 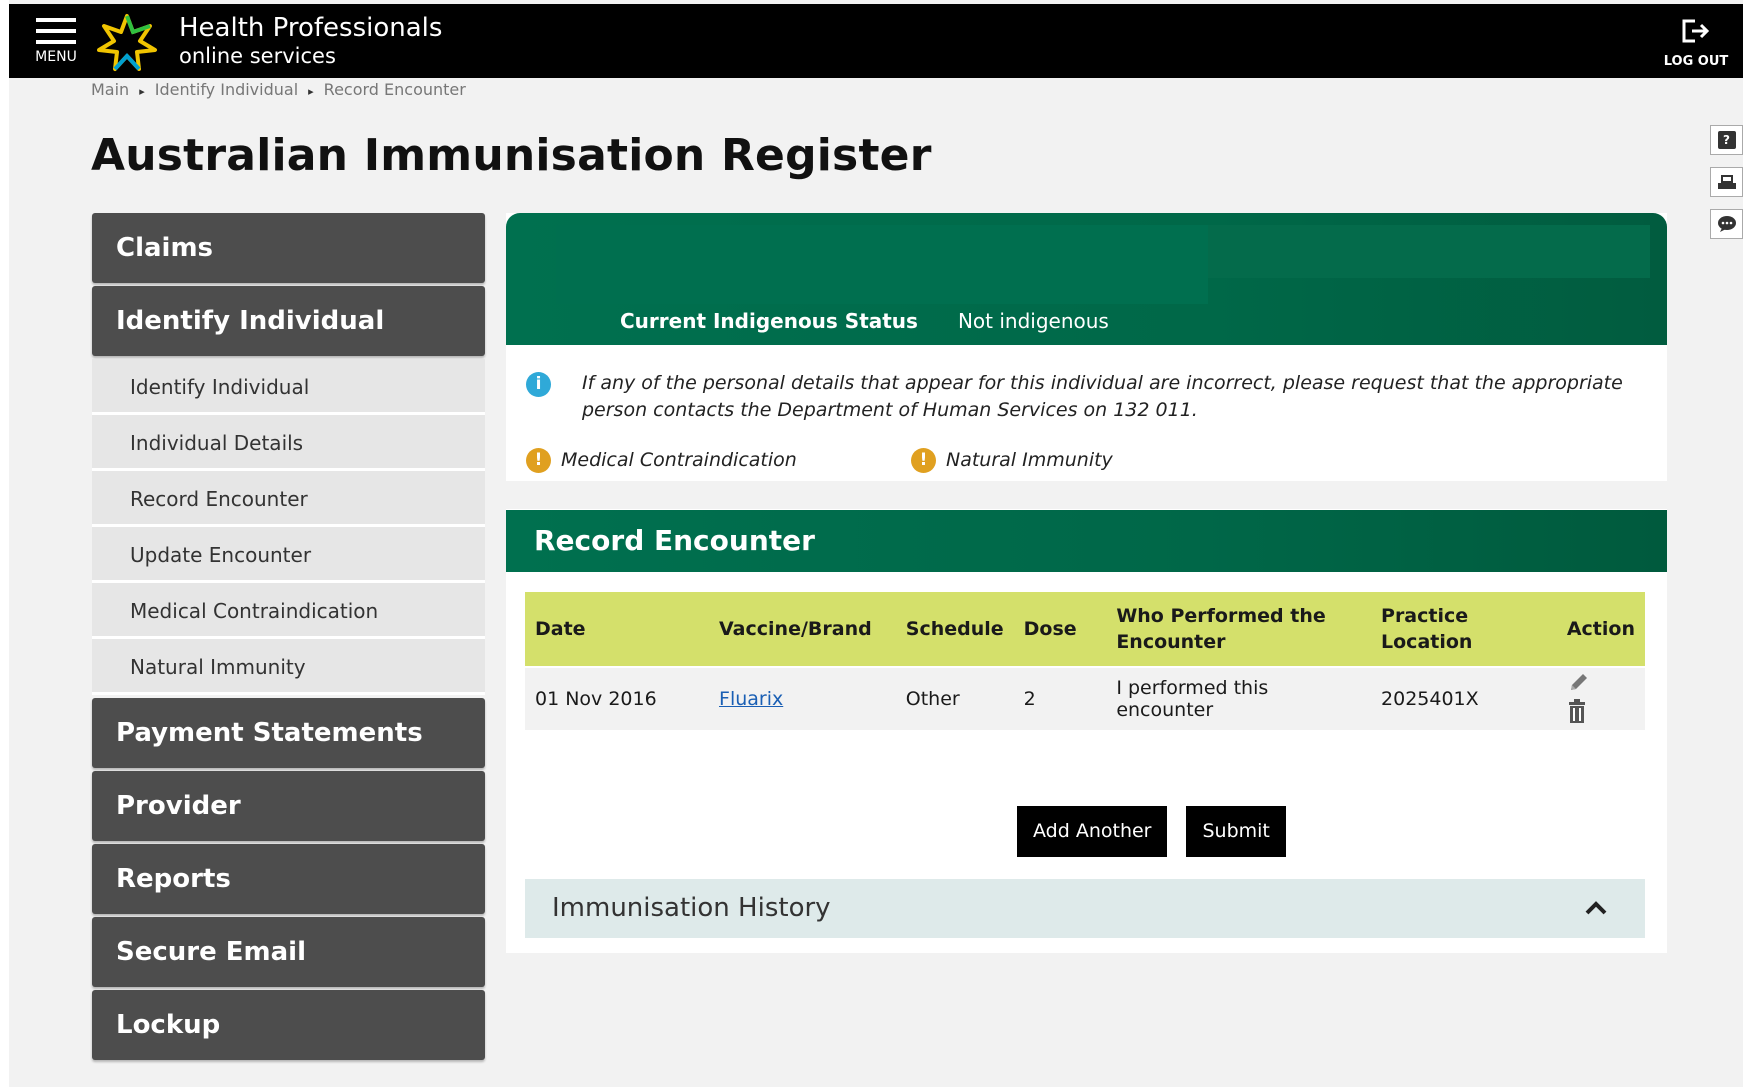 What do you see at coordinates (4, 543) in the screenshot?
I see `left-edge` at bounding box center [4, 543].